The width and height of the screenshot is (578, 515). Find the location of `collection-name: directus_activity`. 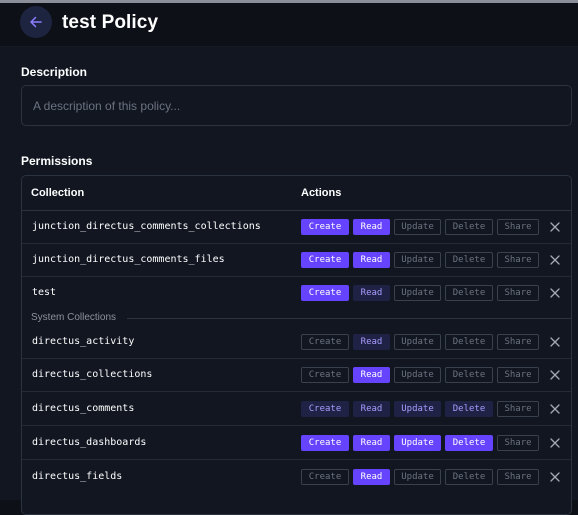

collection-name: directus_activity is located at coordinates (83, 341).